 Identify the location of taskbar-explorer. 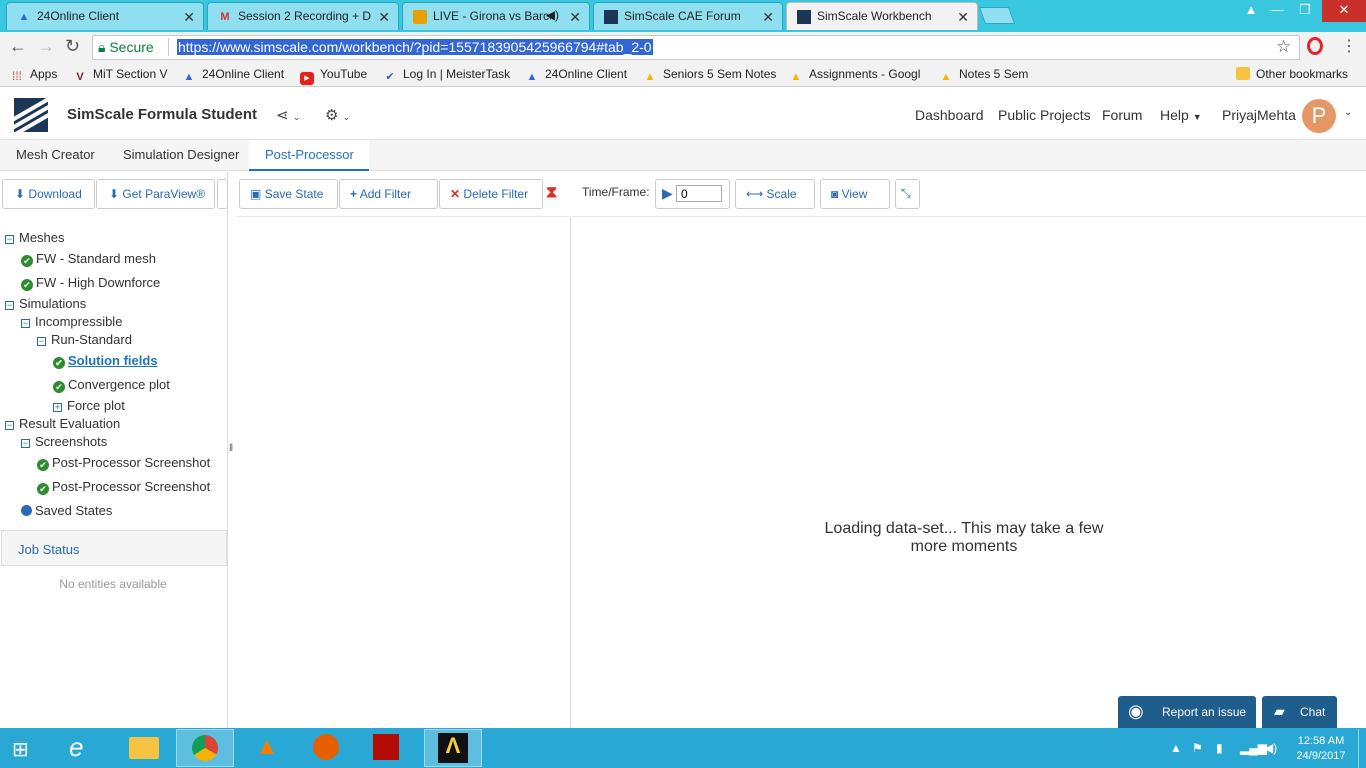
(145, 748).